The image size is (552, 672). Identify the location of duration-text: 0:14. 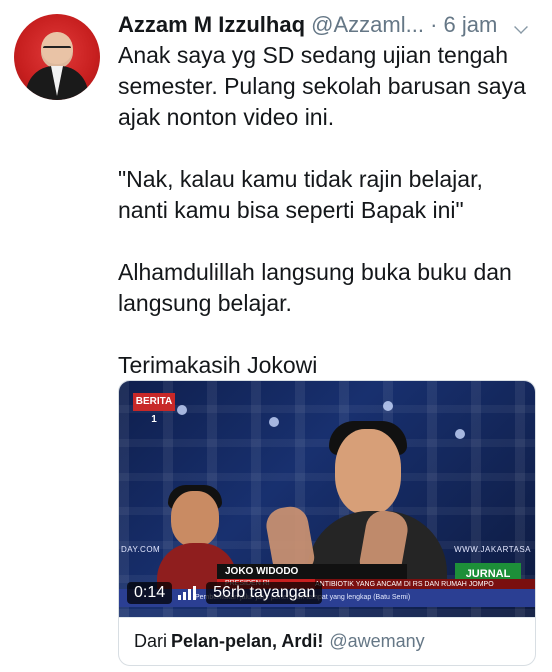
(150, 592).